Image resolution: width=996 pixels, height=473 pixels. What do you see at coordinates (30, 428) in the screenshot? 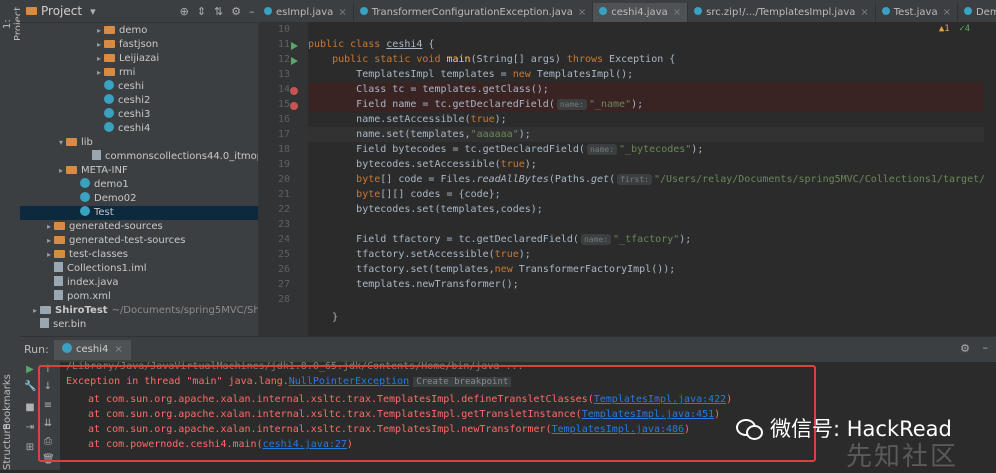
I see `restore-layout-icon: ⇥` at bounding box center [30, 428].